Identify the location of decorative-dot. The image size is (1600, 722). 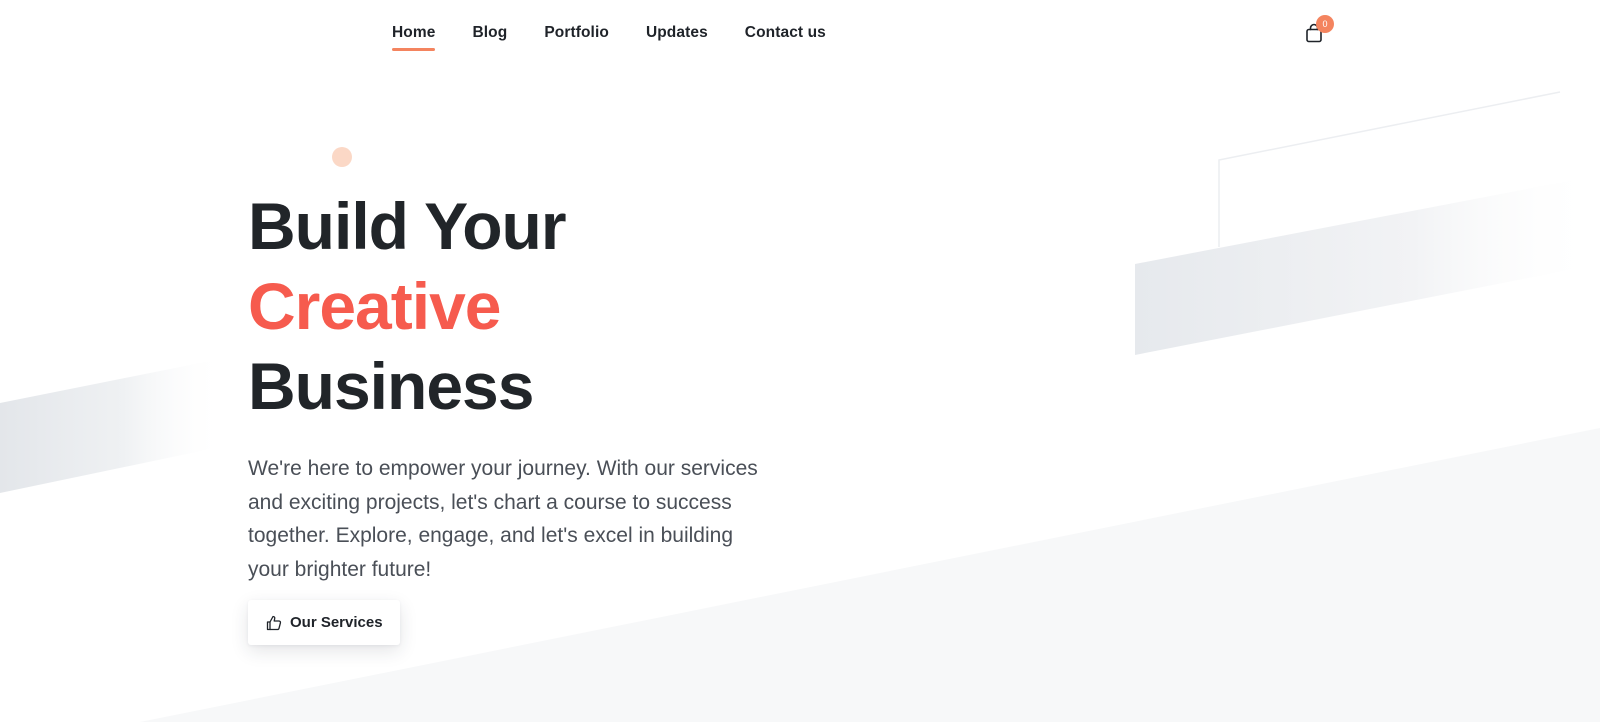
(342, 157).